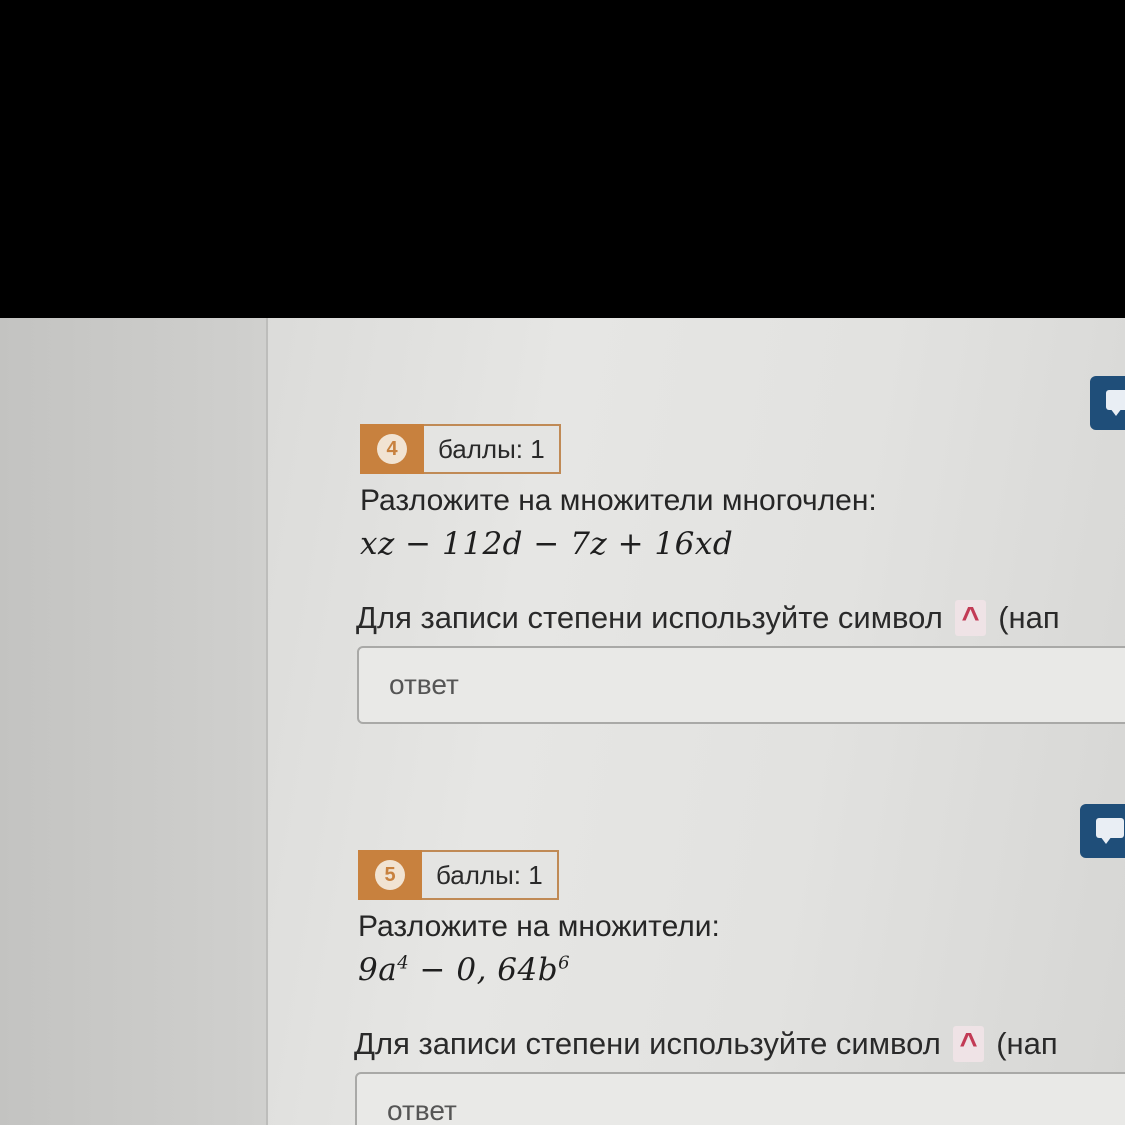  Describe the element at coordinates (741, 685) in the screenshot. I see `answer-input-q4` at that location.